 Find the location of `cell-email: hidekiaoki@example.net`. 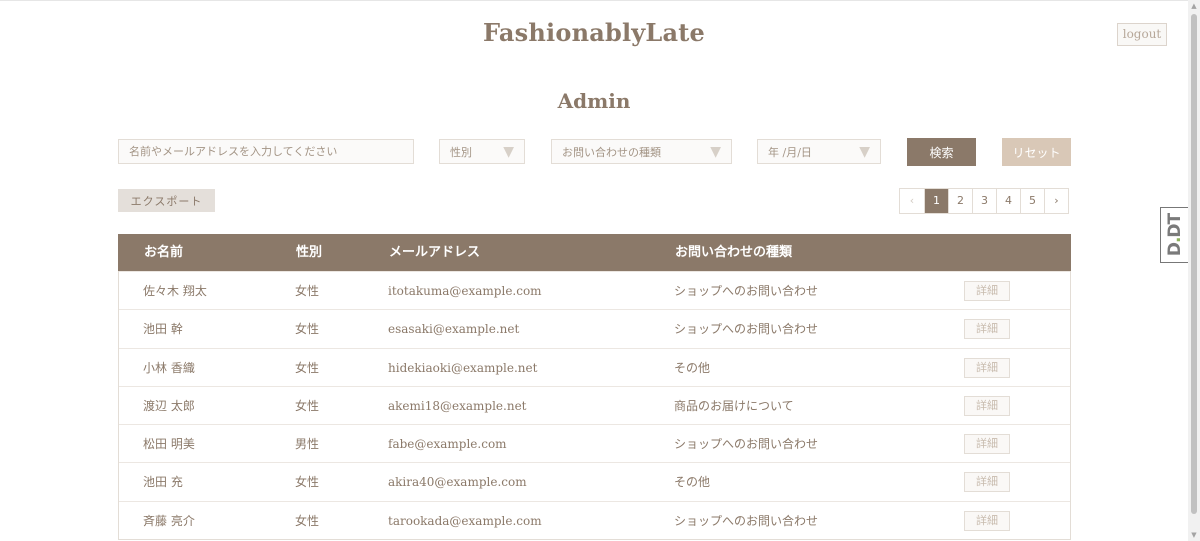

cell-email: hidekiaoki@example.net is located at coordinates (463, 367).